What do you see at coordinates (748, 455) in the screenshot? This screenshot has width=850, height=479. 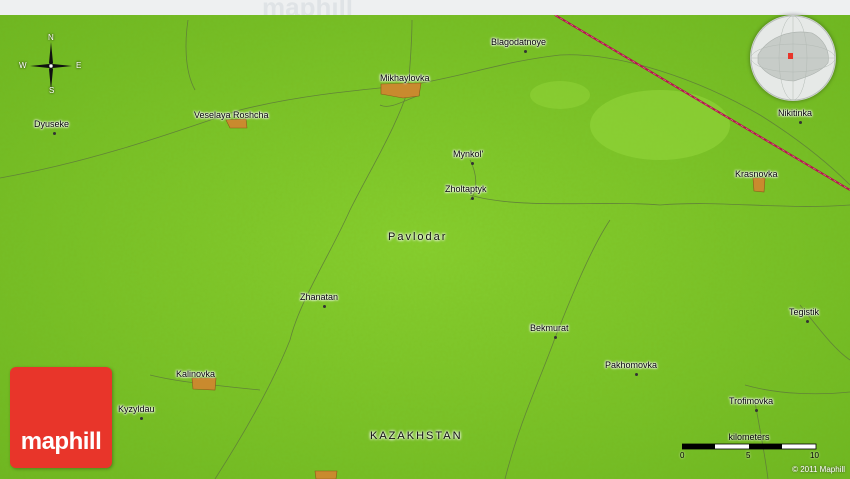 I see `scale-tick: 5` at bounding box center [748, 455].